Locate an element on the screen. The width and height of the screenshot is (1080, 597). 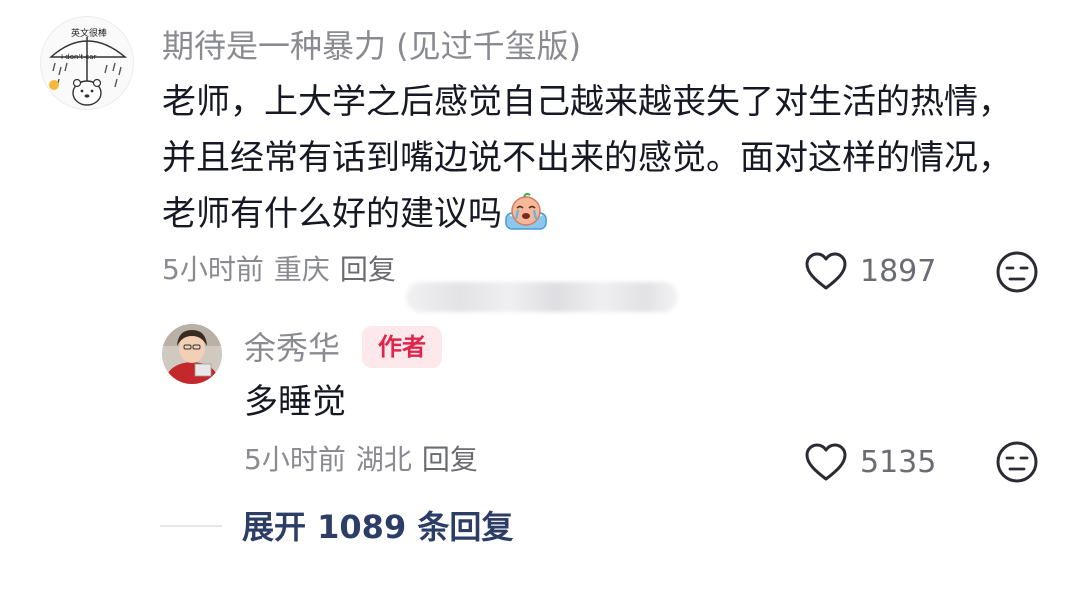
comment-time: 5小时前 is located at coordinates (213, 269).